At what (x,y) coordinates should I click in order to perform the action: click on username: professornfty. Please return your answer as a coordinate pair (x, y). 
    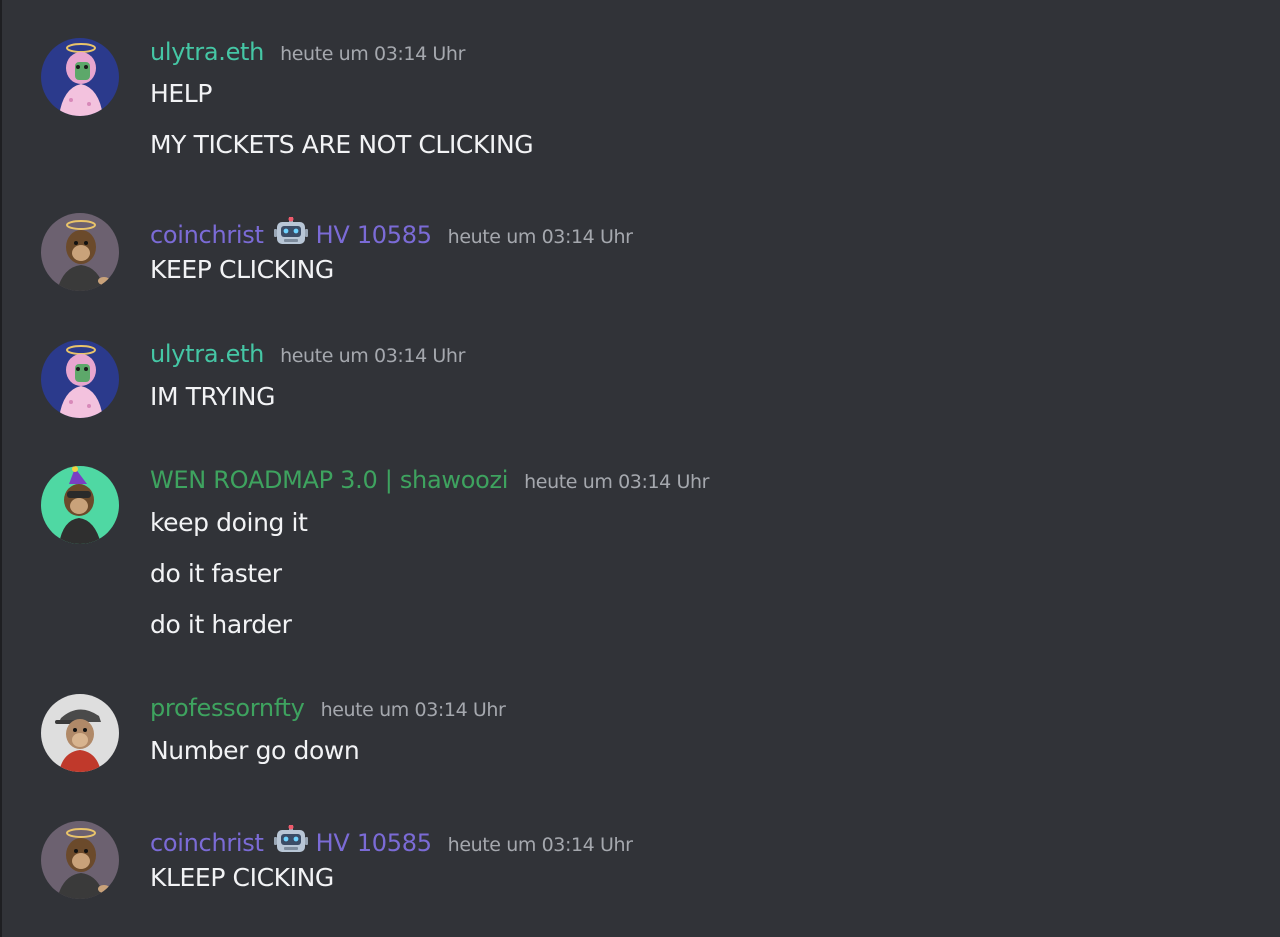
    Looking at the image, I should click on (227, 708).